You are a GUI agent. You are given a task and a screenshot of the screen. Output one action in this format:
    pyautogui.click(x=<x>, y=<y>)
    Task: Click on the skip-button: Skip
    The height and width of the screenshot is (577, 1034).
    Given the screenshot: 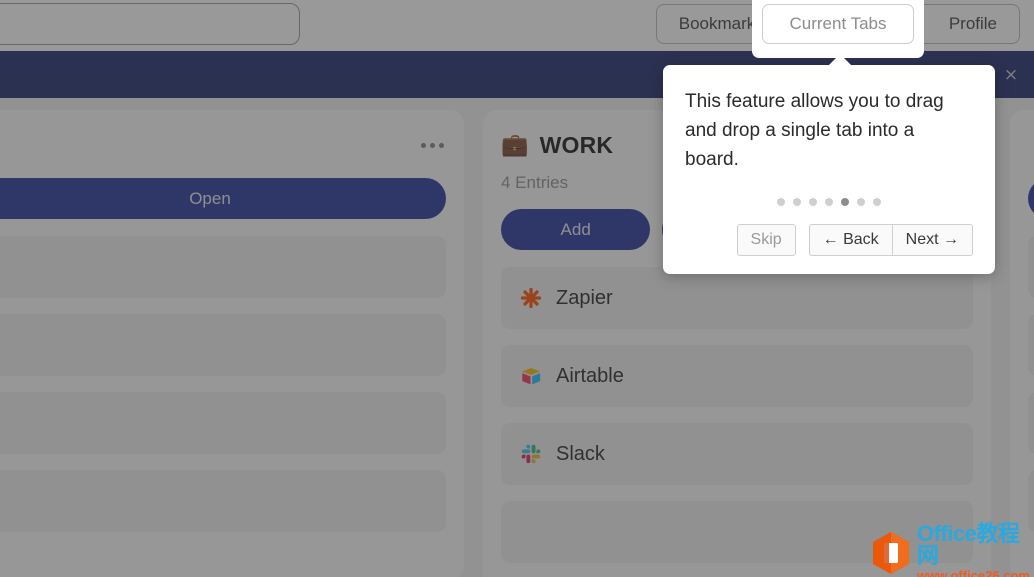 What is the action you would take?
    pyautogui.click(x=766, y=240)
    